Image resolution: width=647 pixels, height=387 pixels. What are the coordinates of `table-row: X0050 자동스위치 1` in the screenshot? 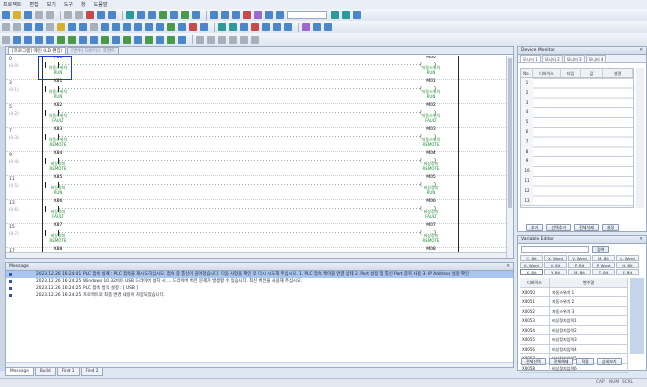 It's located at (574, 292).